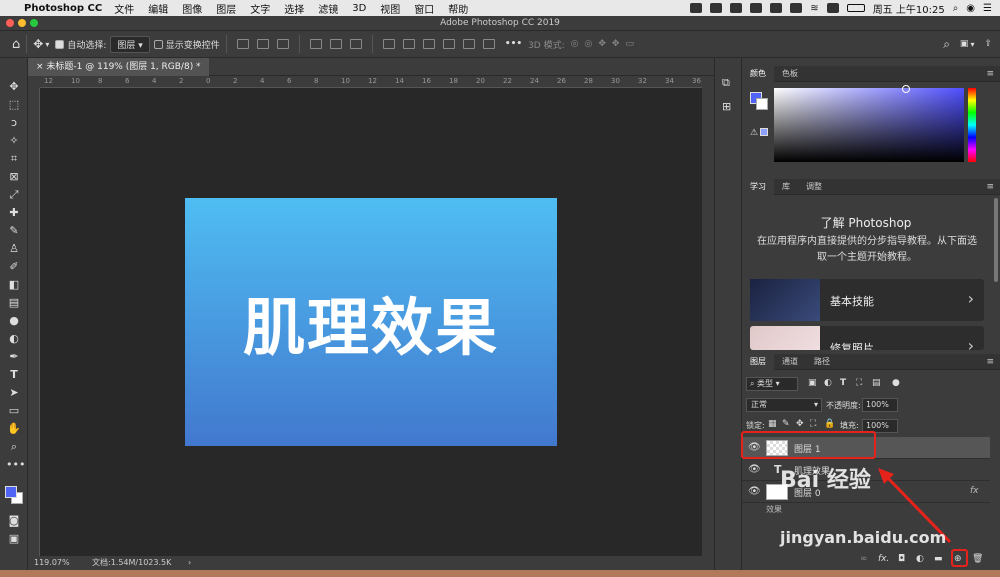  What do you see at coordinates (60, 44) in the screenshot?
I see `auto-select-checkbox` at bounding box center [60, 44].